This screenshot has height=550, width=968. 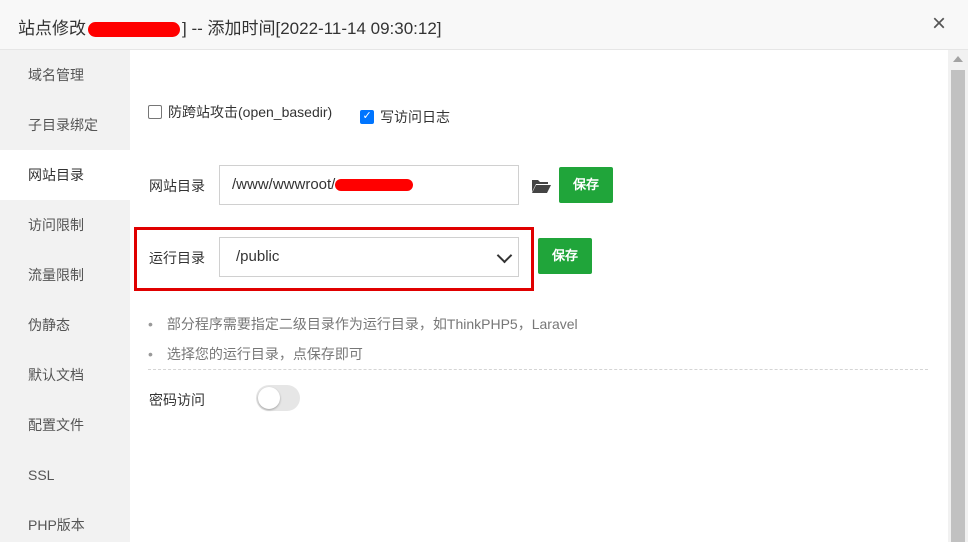 I want to click on open-basedir-checkbox: 防跨站攻击(open_basedir), so click(x=240, y=112).